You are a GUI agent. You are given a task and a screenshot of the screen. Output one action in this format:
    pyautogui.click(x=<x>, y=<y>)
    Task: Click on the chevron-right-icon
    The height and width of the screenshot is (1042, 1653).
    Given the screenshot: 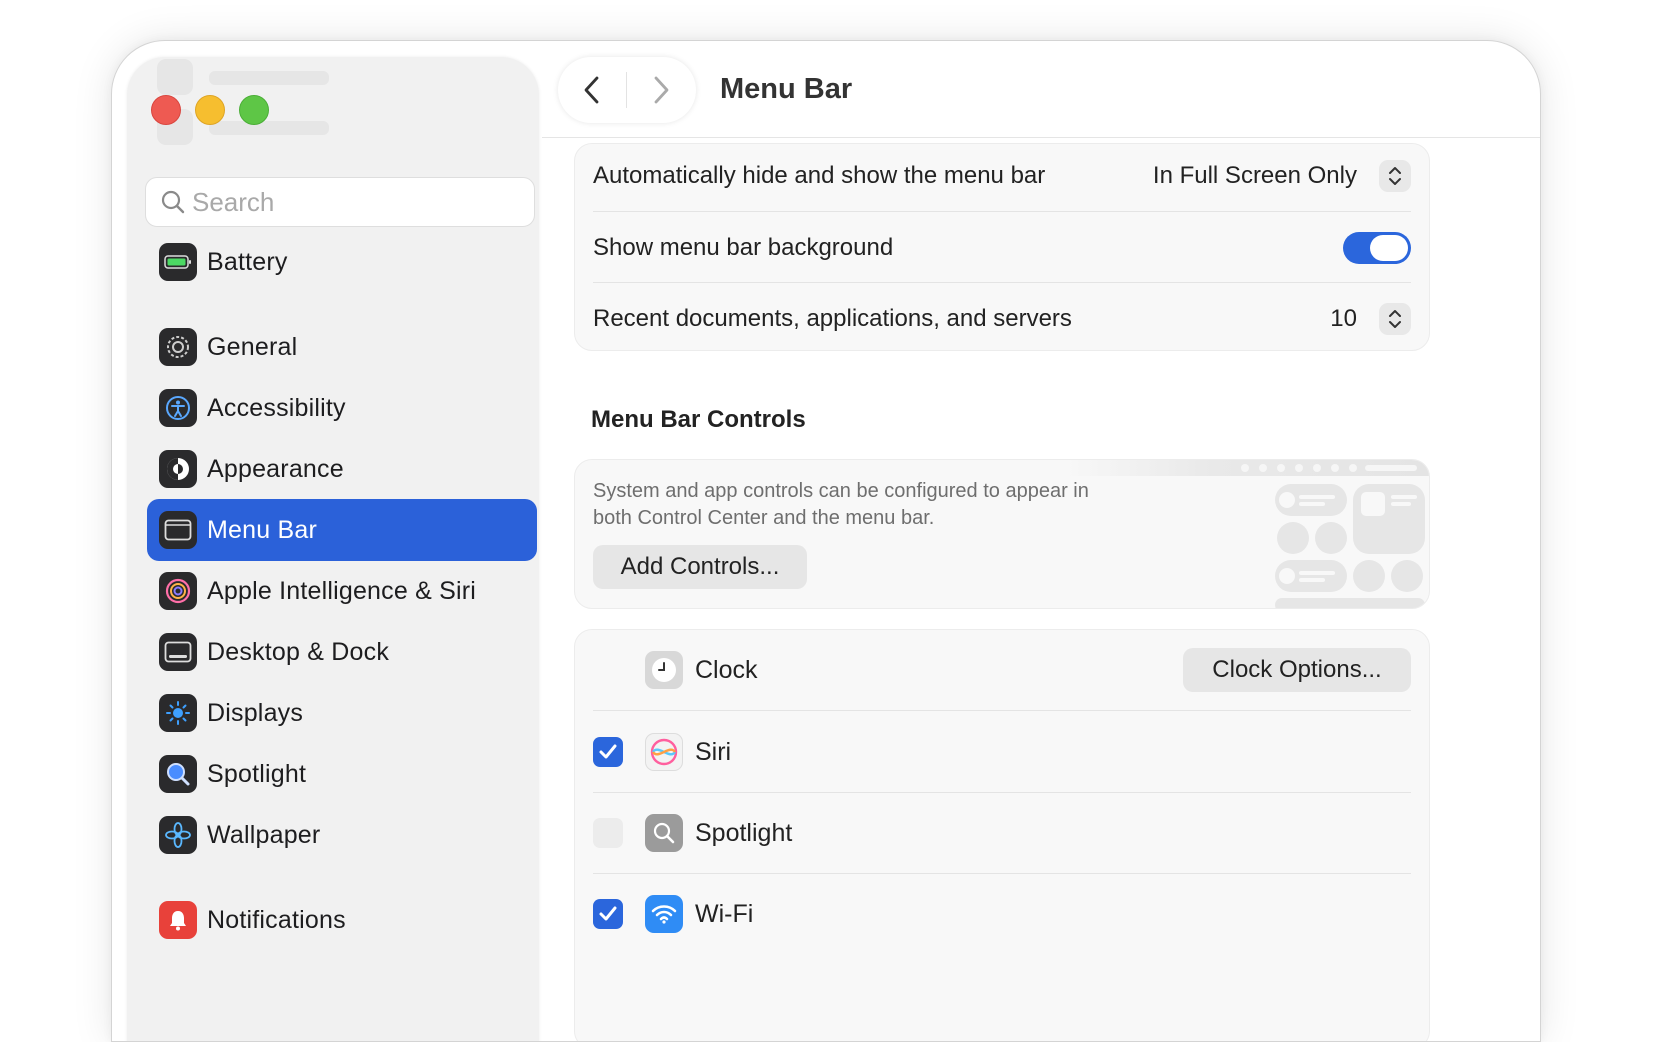 What is the action you would take?
    pyautogui.click(x=661, y=90)
    